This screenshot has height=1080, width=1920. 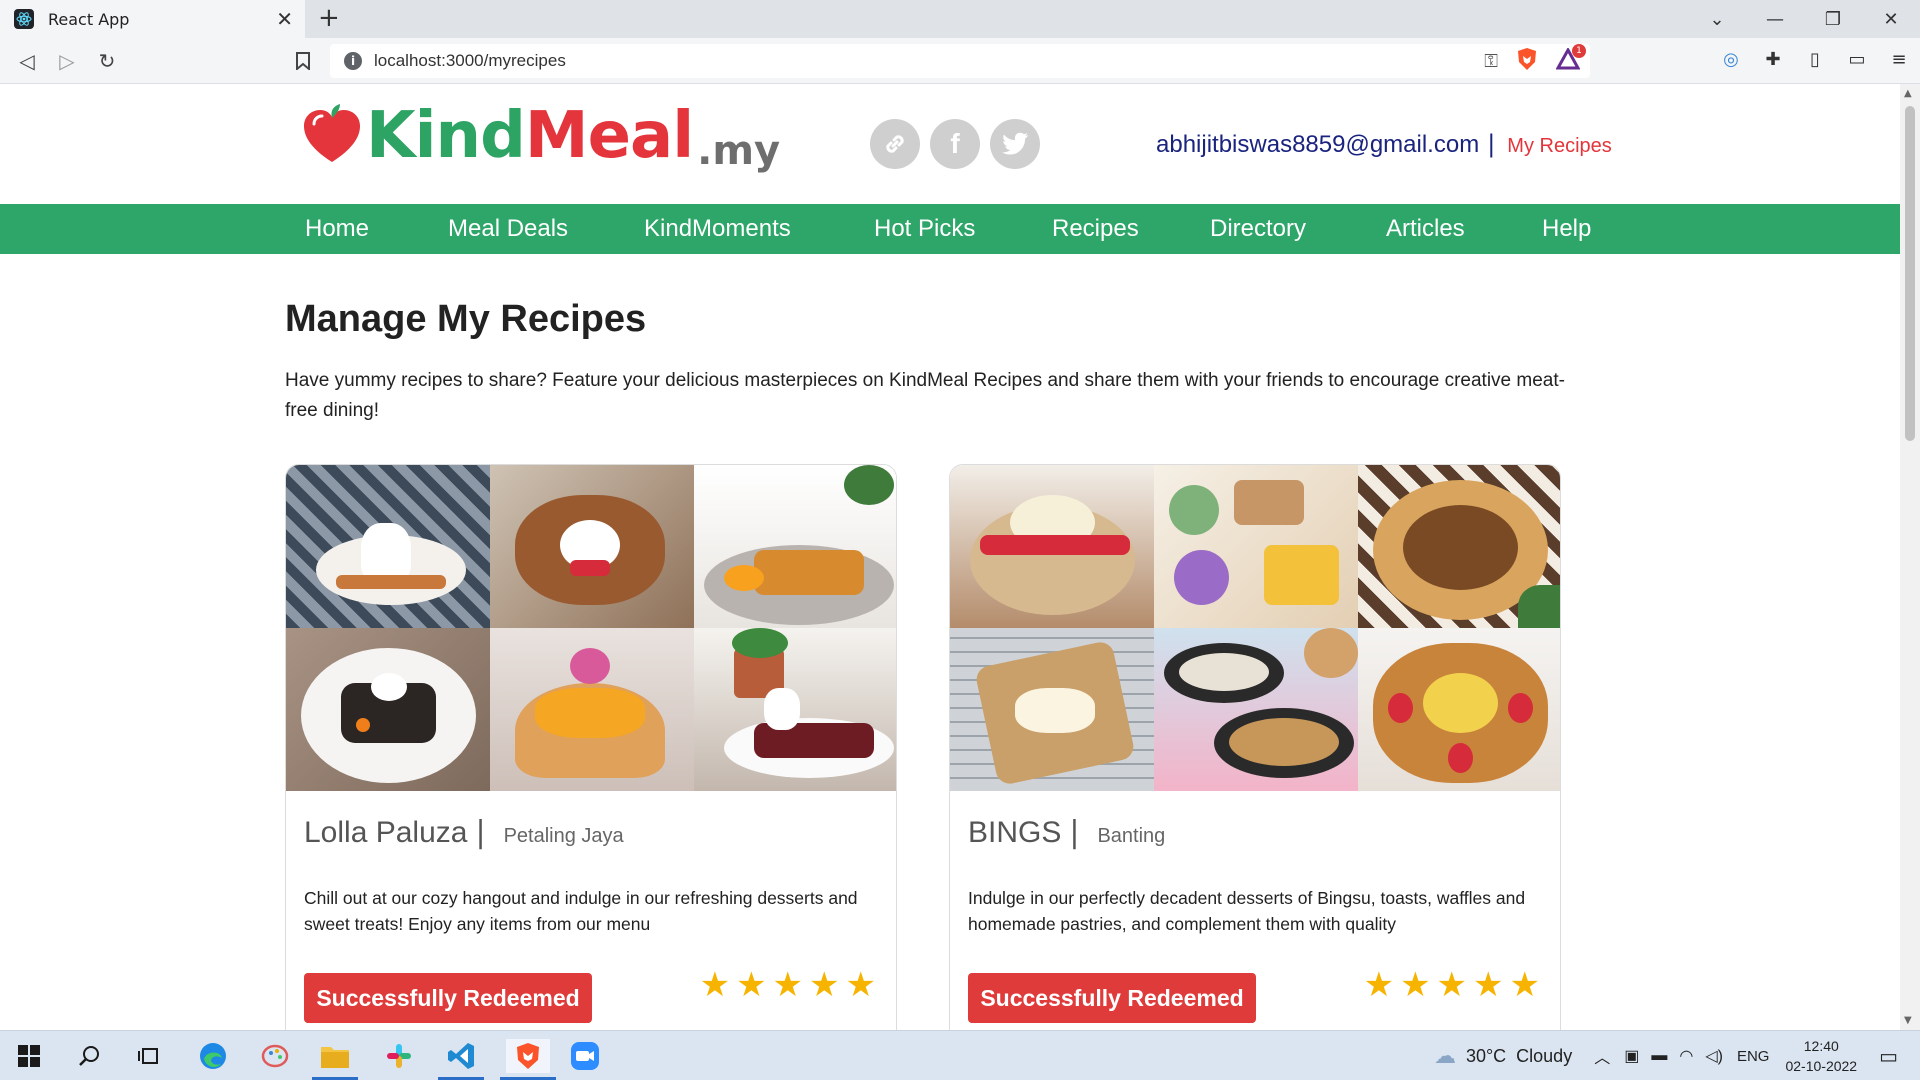 I want to click on notifications-icon: ▭, so click(x=1888, y=1056).